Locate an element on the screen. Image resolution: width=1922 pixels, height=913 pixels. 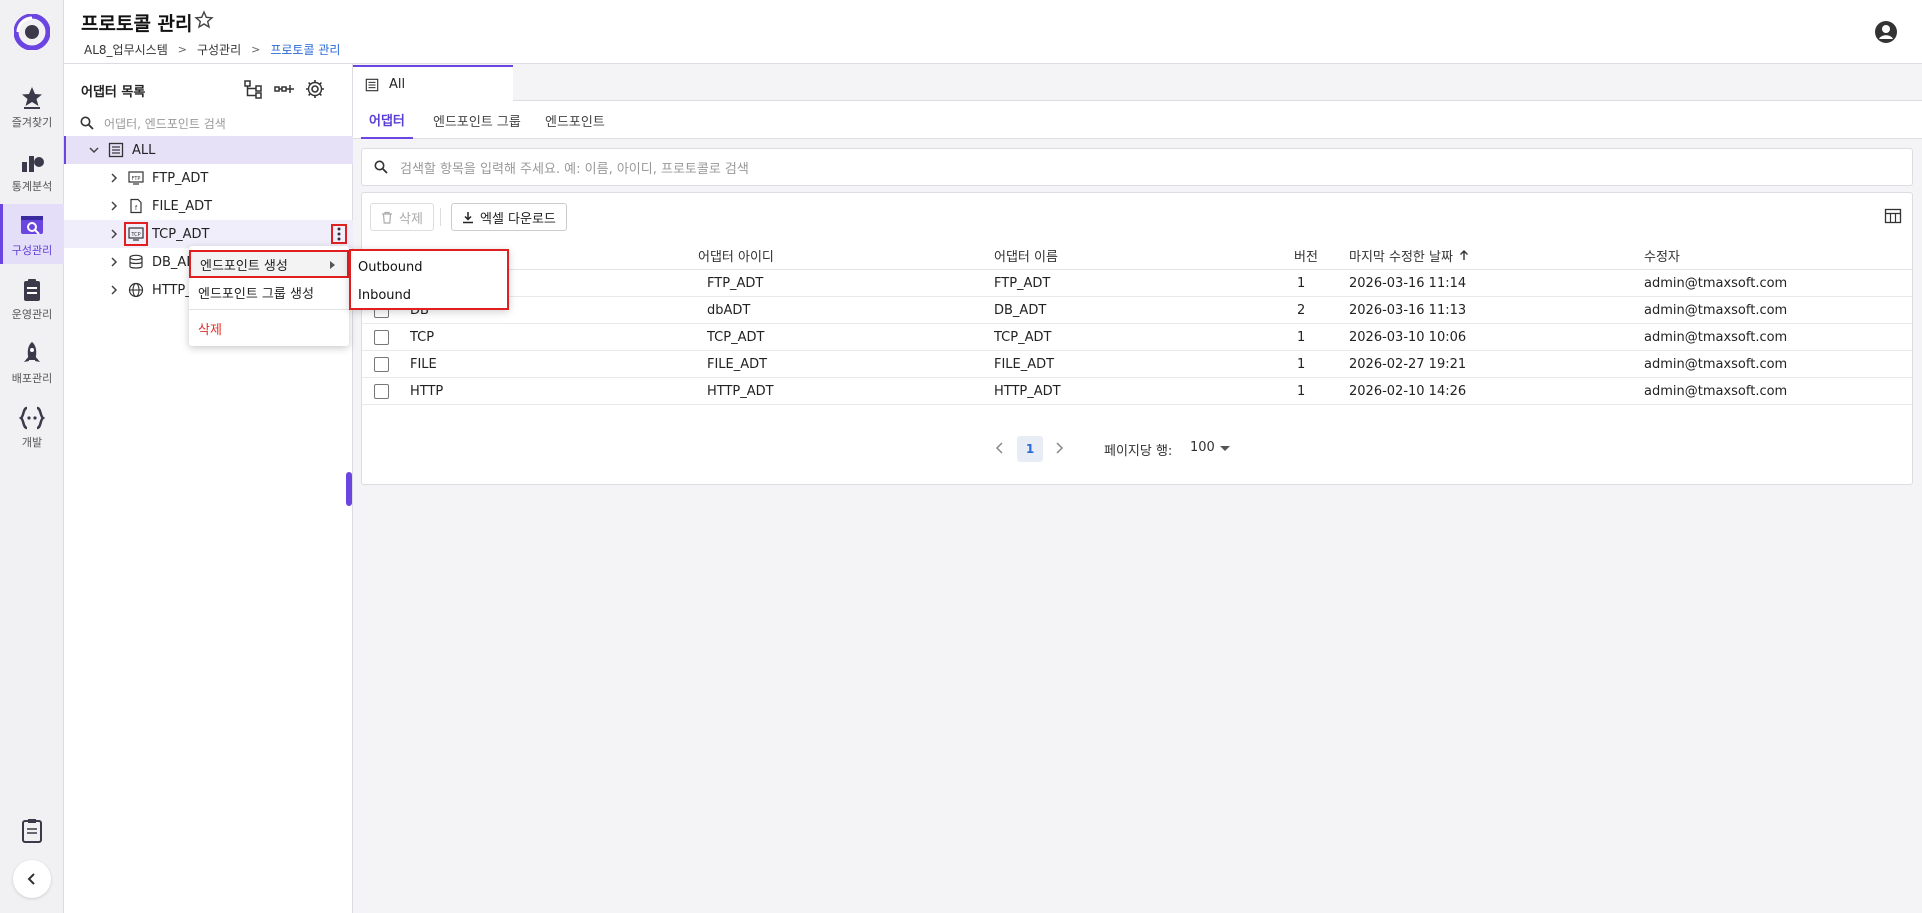
tab-all: All is located at coordinates (433, 83).